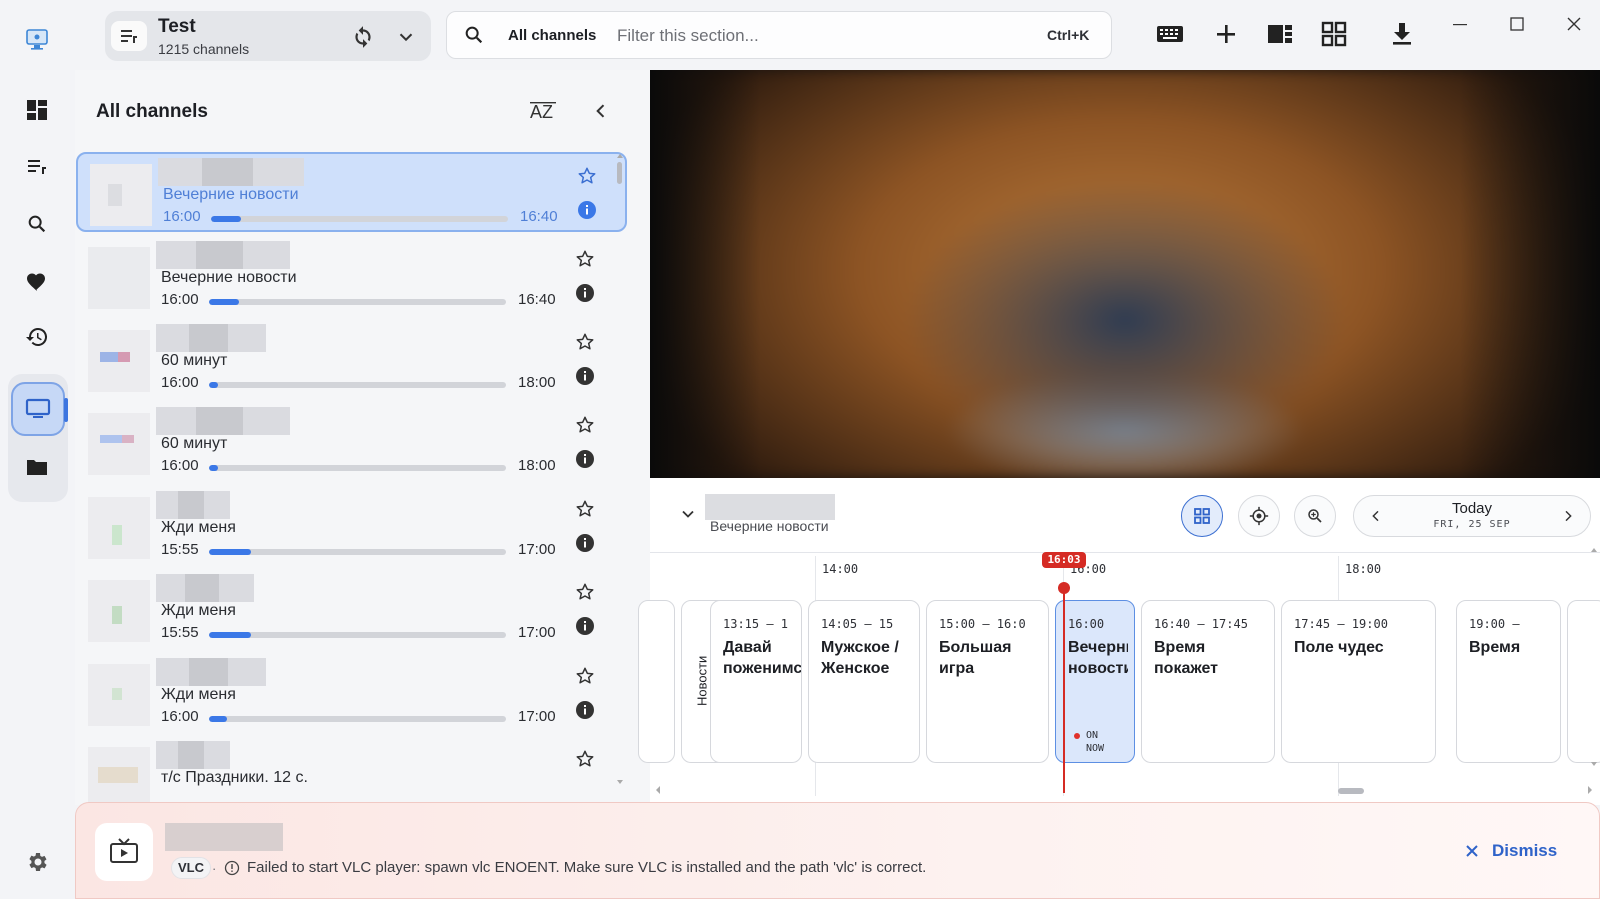 Image resolution: width=1600 pixels, height=899 pixels. Describe the element at coordinates (1095, 681) in the screenshot. I see `epg-program-card-now: 16:00 Вечерние новости ON NOW` at that location.